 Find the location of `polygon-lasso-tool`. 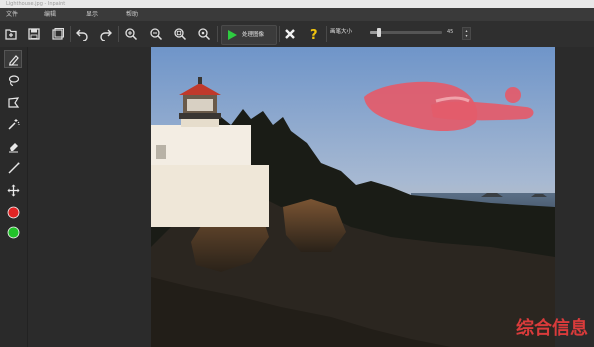

polygon-lasso-tool is located at coordinates (13, 102).